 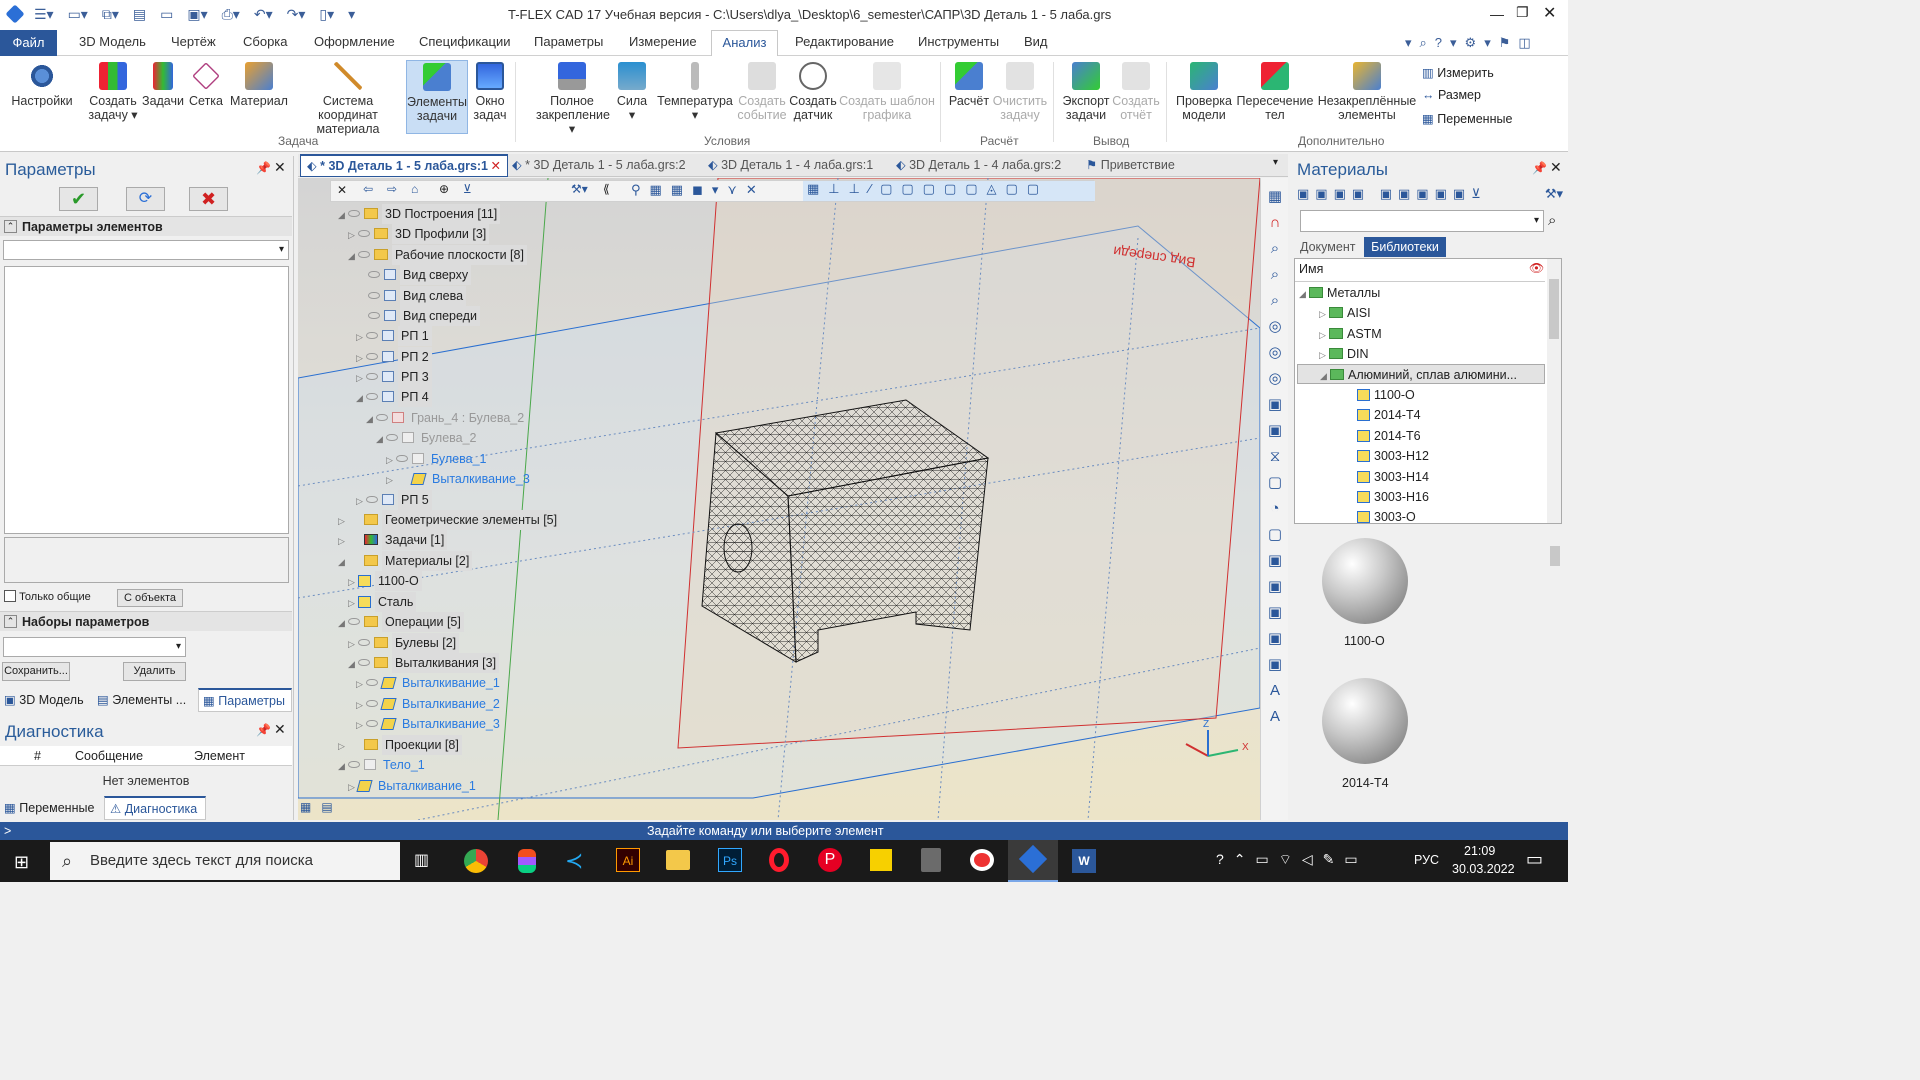 What do you see at coordinates (197, 15) in the screenshot?
I see `save-icon: ▣▾` at bounding box center [197, 15].